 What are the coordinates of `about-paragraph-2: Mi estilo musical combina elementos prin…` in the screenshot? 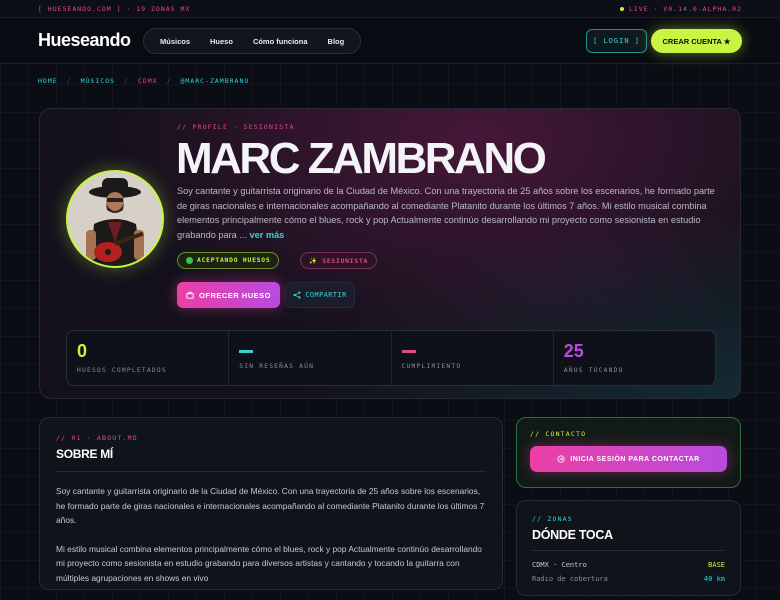 It's located at (269, 563).